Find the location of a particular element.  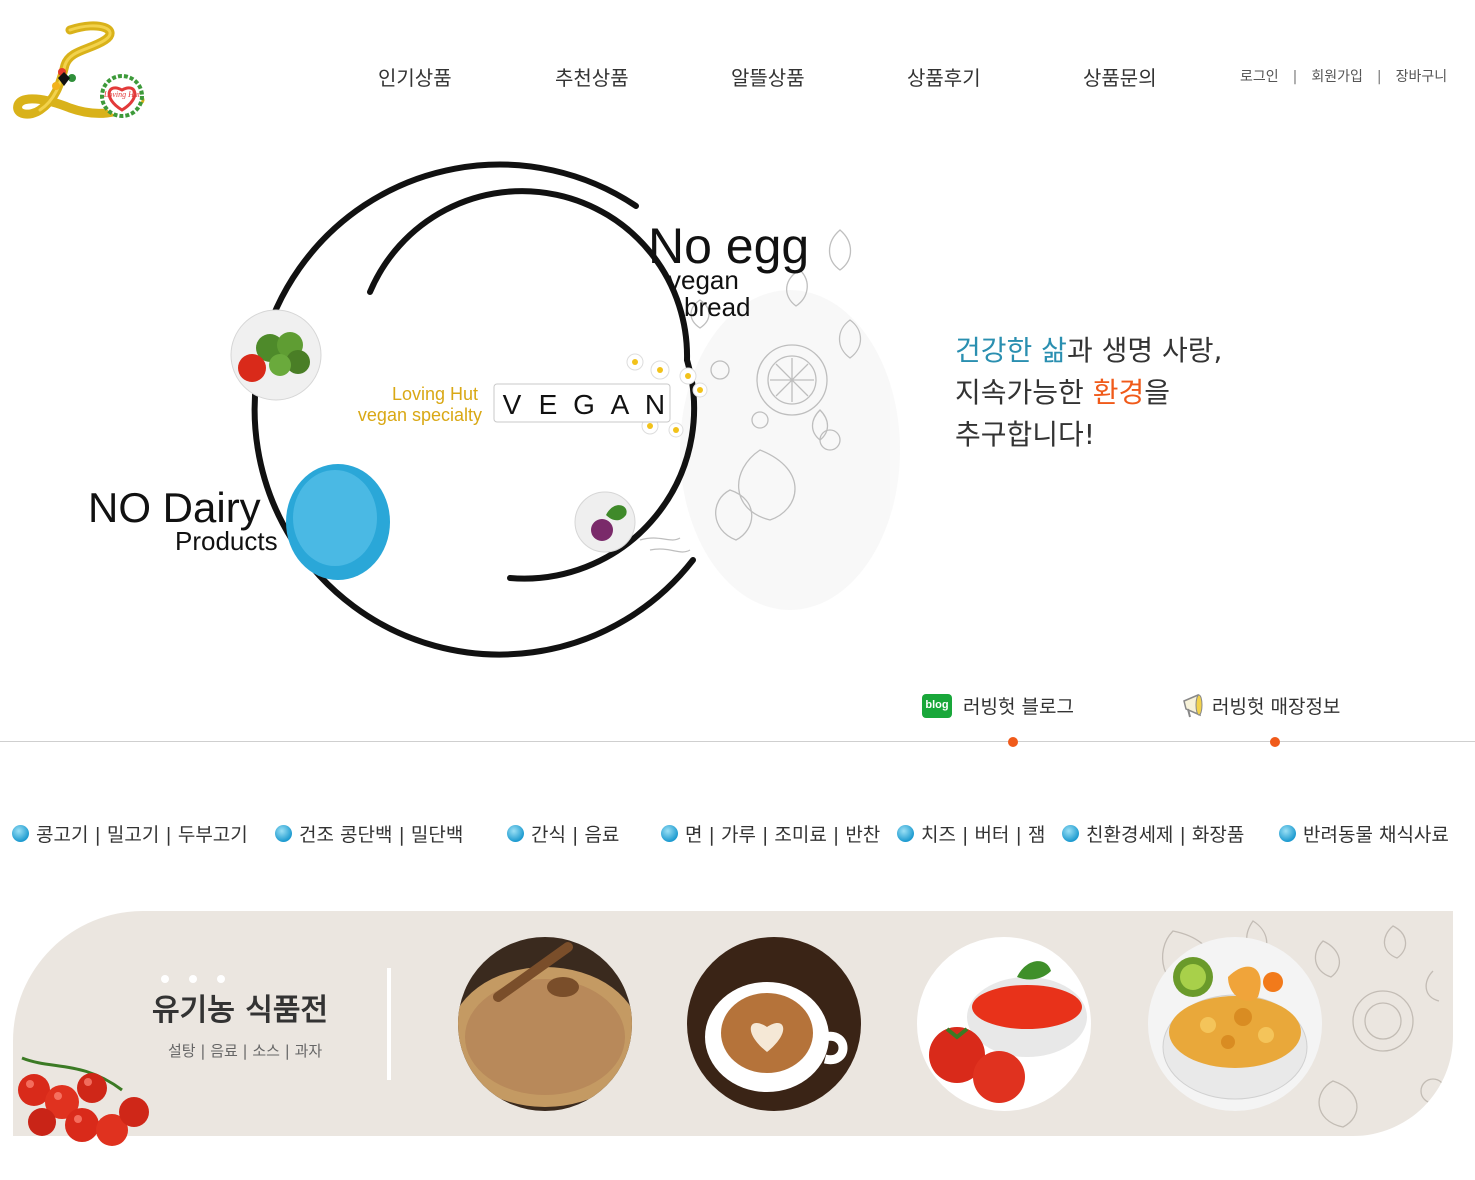

nav-recommended: 추천상품 is located at coordinates (592, 76).